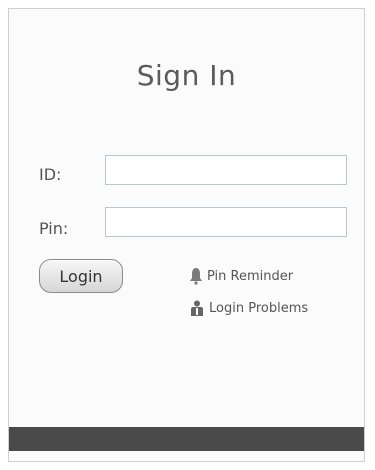  I want to click on login-problems-link: Login Problems, so click(248, 308).